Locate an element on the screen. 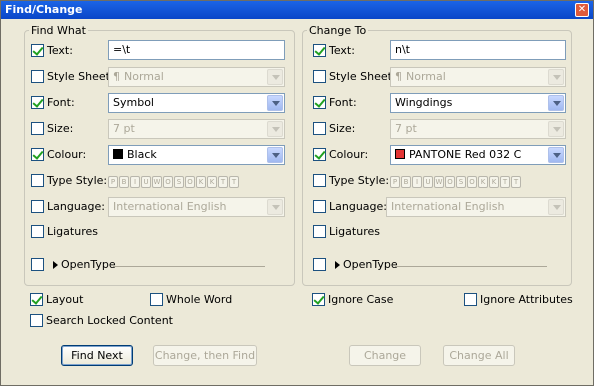  change-size-checkbox is located at coordinates (319, 128).